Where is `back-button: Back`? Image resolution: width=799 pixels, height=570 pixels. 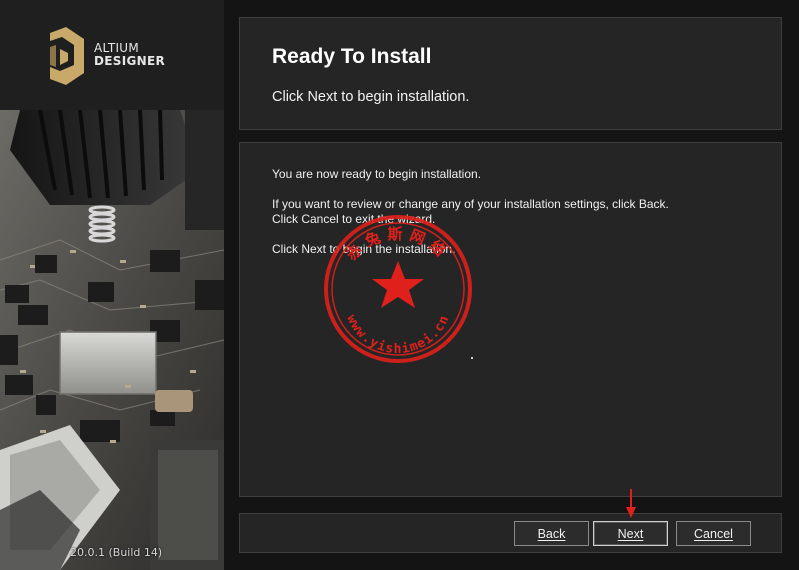
back-button: Back is located at coordinates (551, 533).